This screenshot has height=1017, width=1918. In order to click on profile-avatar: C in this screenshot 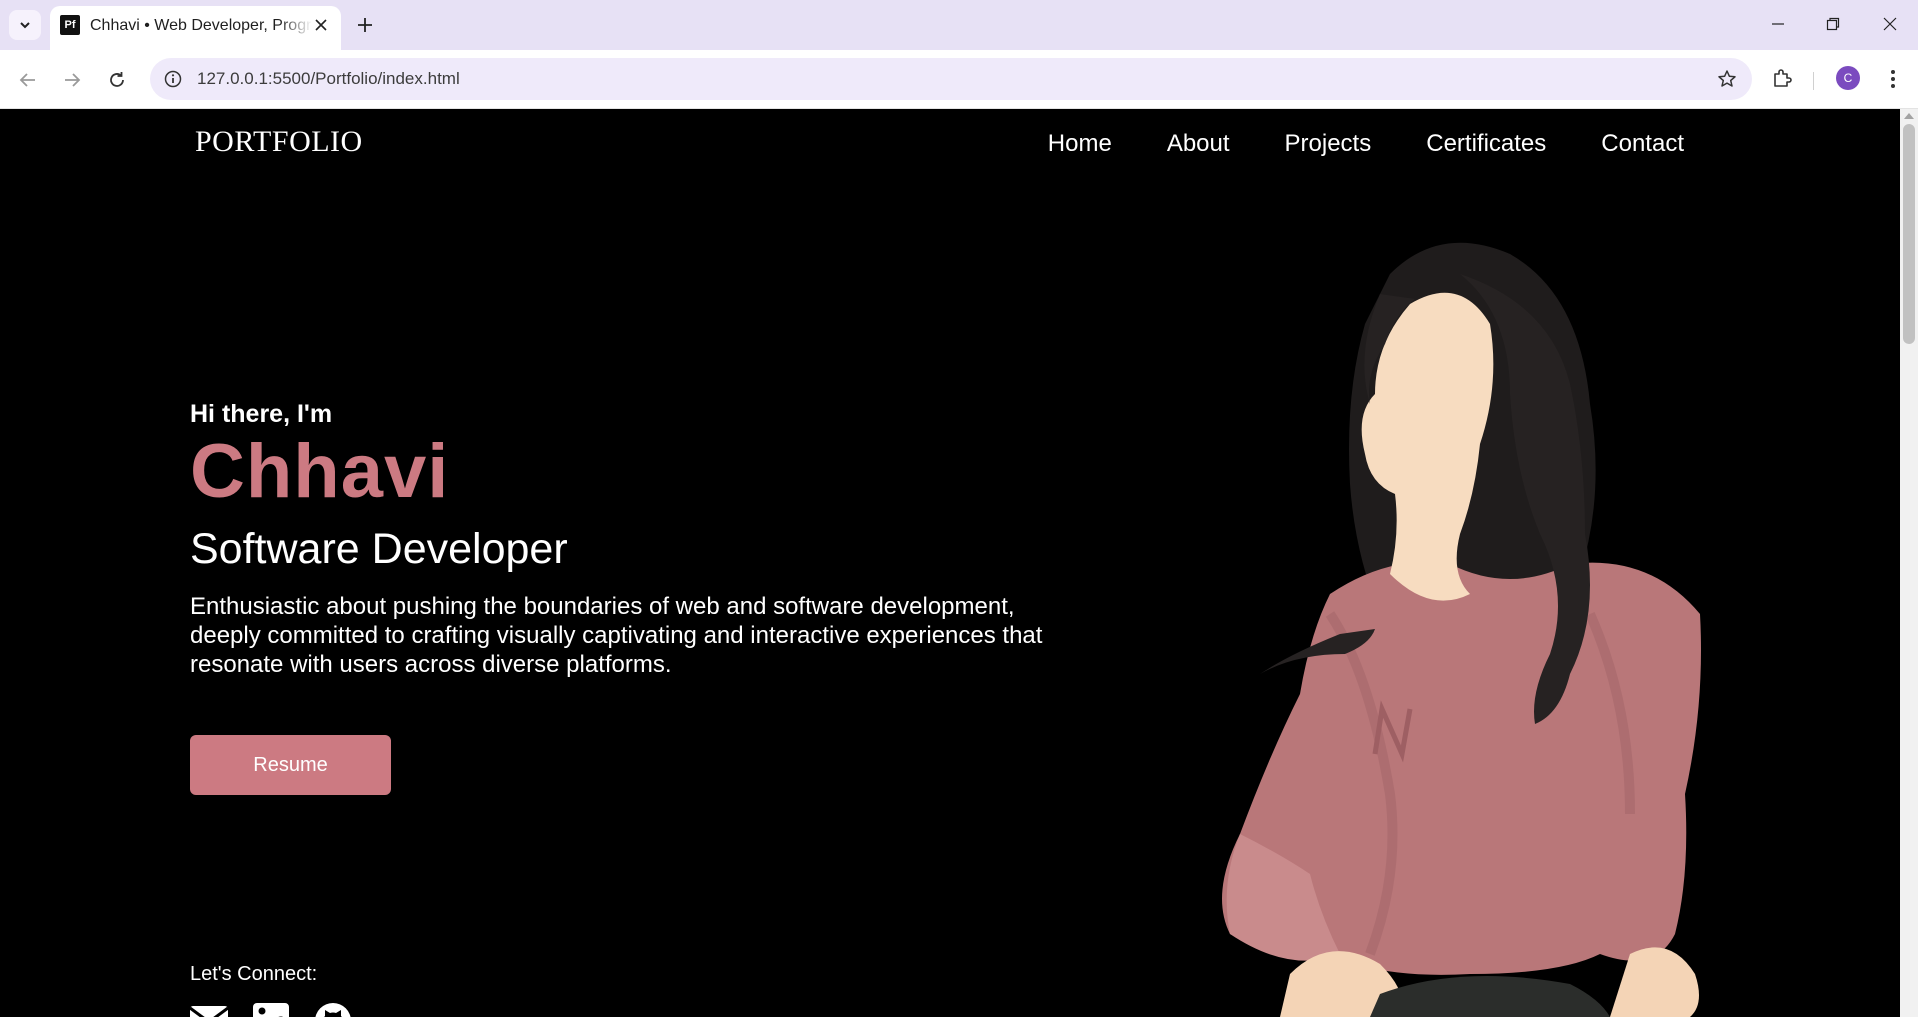, I will do `click(1848, 78)`.